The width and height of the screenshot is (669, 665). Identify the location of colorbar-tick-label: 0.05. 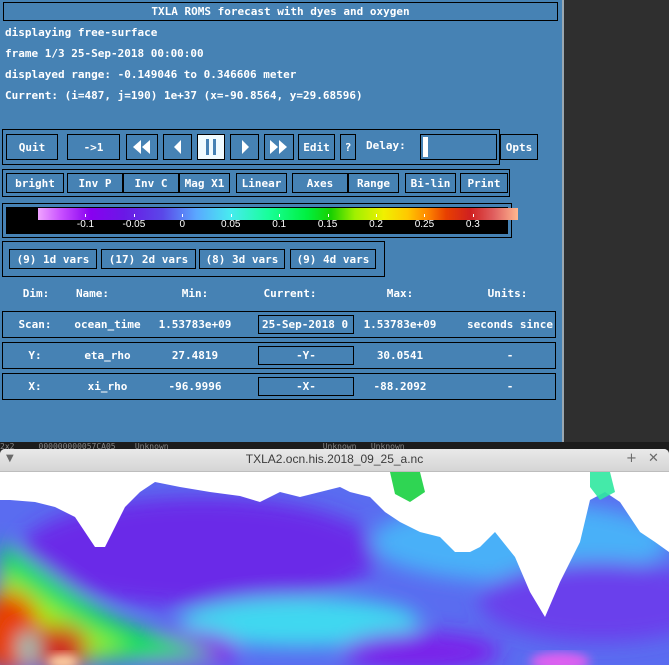
(231, 224).